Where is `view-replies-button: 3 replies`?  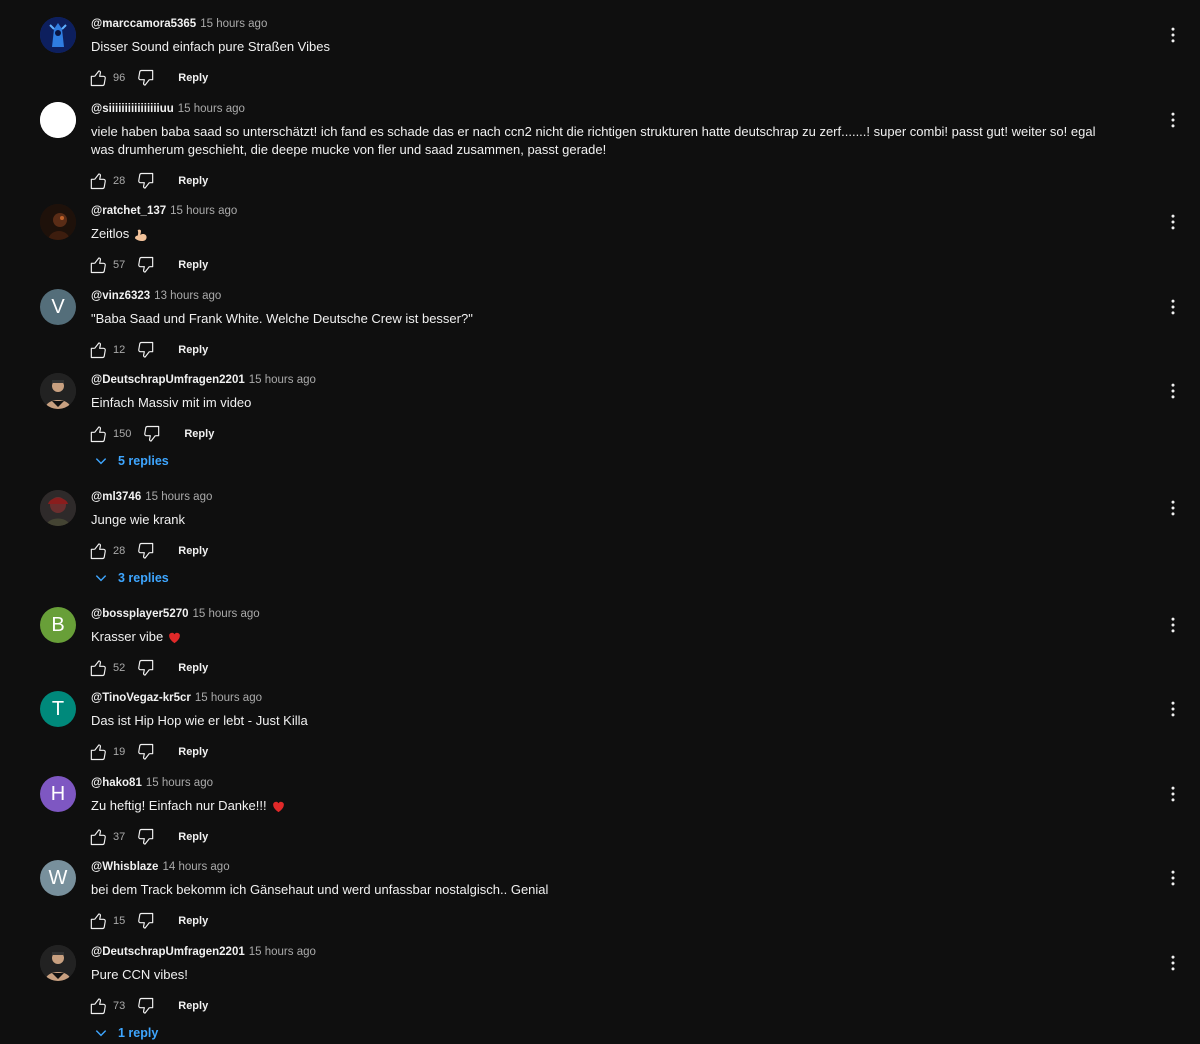
view-replies-button: 3 replies is located at coordinates (131, 578).